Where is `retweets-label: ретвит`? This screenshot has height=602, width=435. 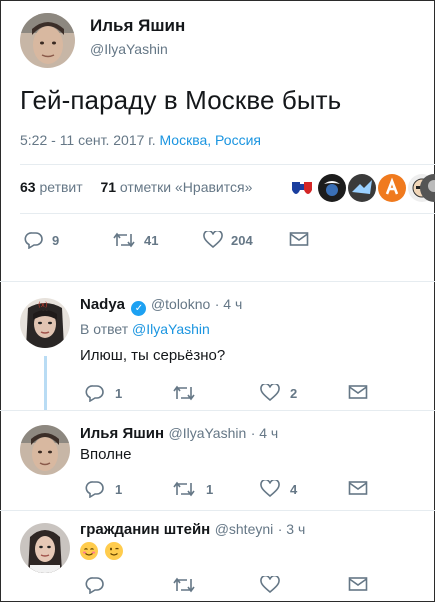
retweets-label: ретвит is located at coordinates (60, 187).